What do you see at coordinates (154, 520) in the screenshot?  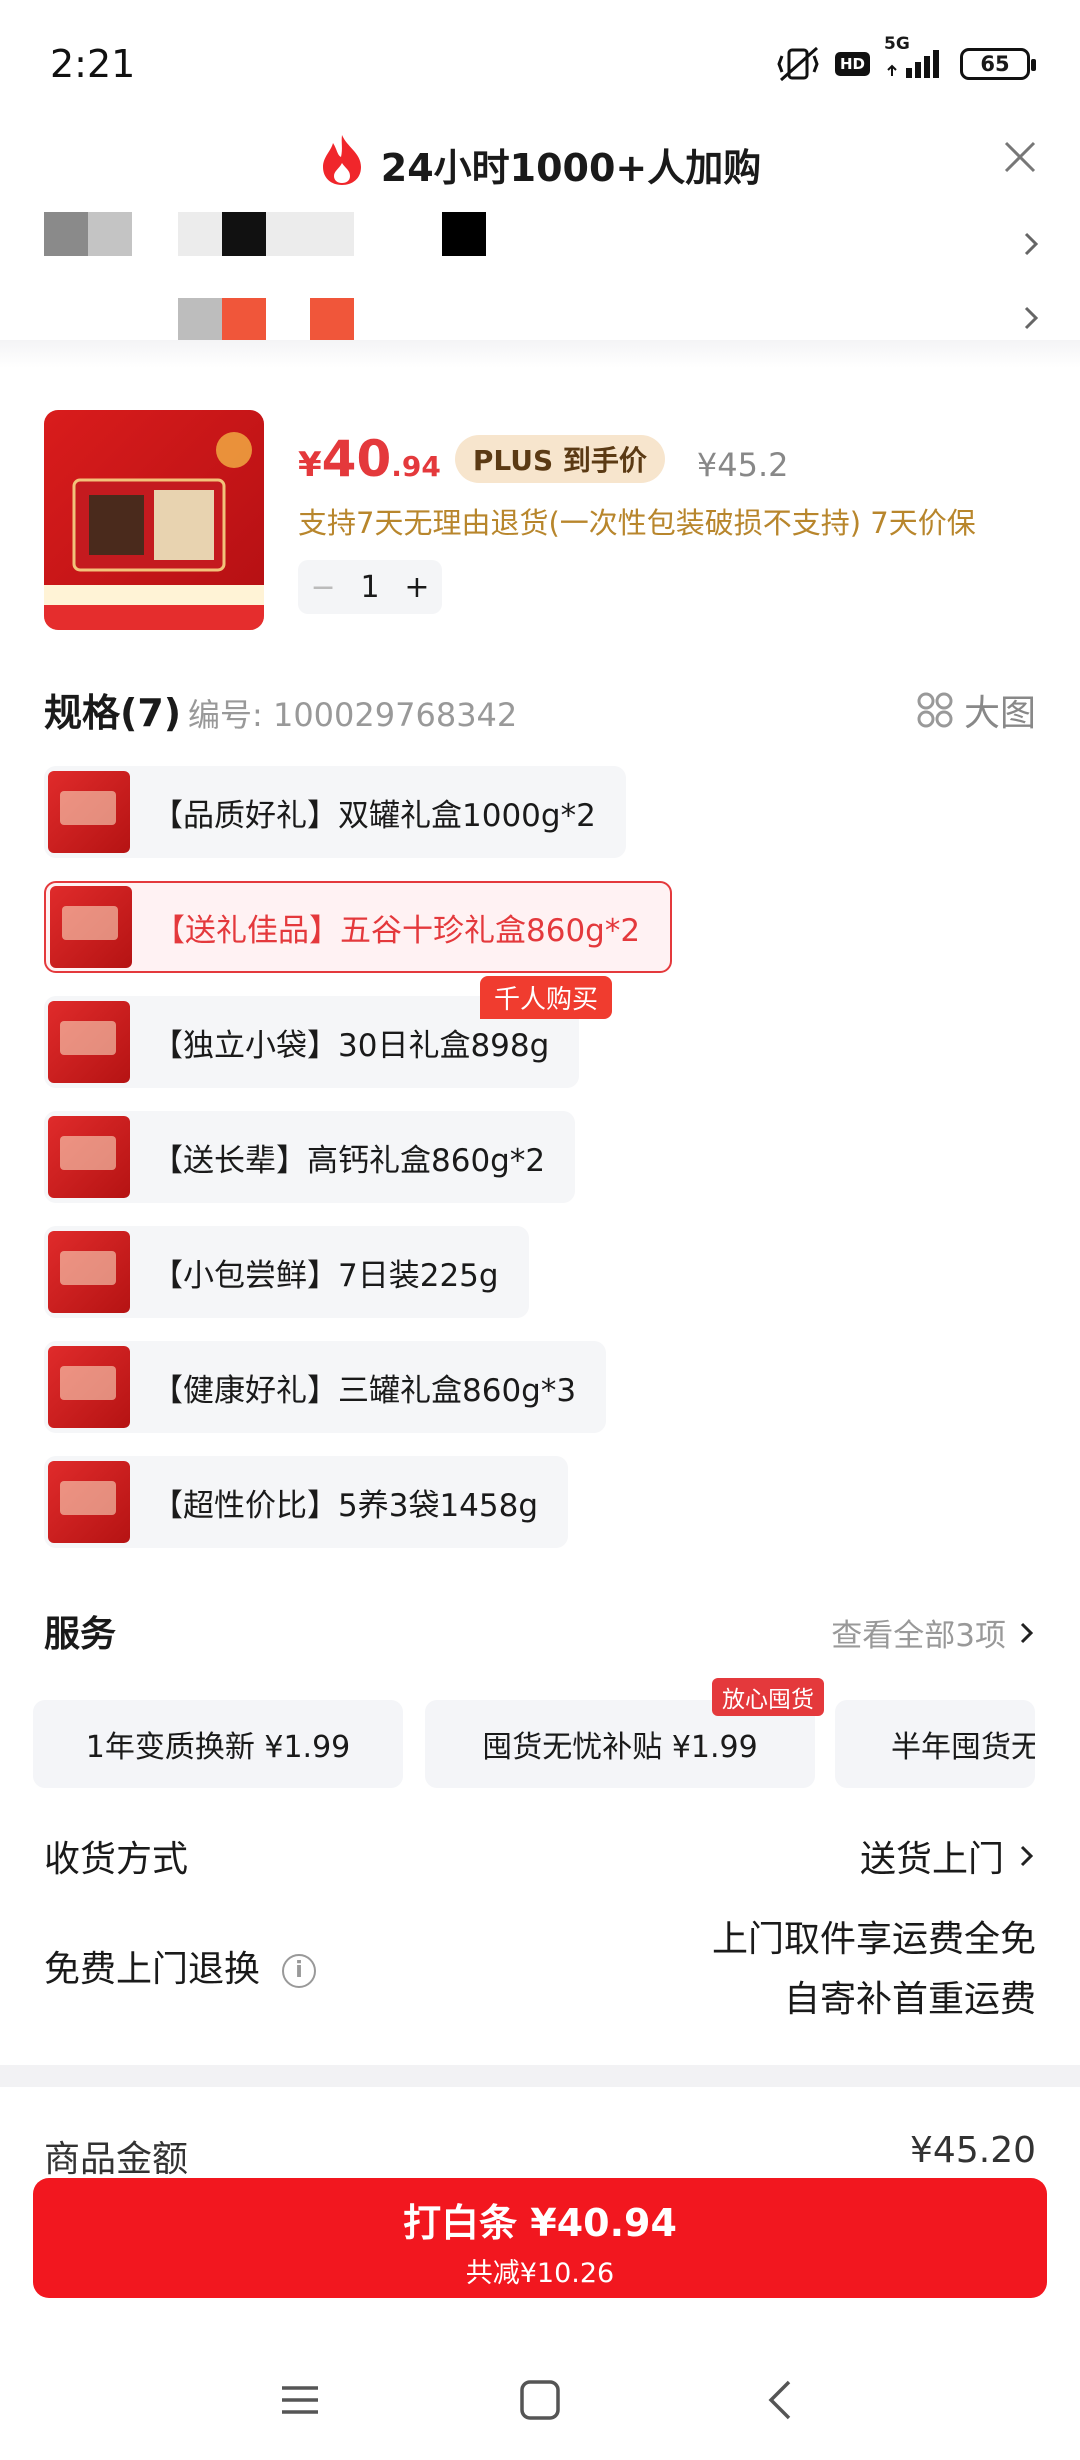 I see `product-image` at bounding box center [154, 520].